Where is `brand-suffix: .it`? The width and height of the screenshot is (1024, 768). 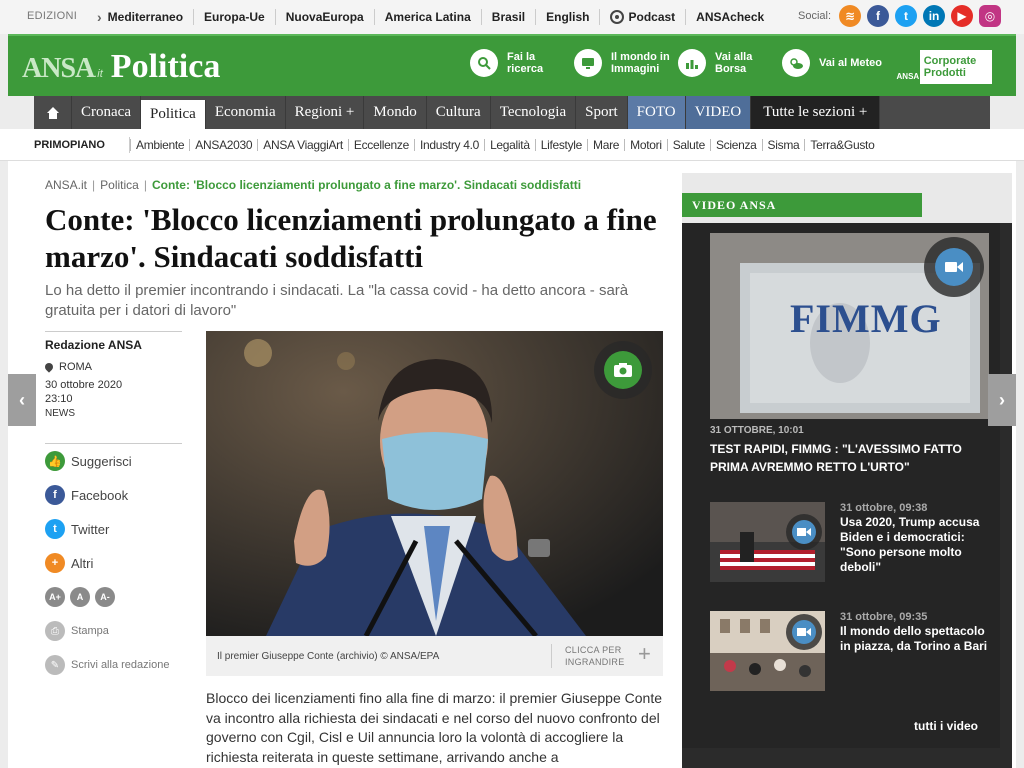 brand-suffix: .it is located at coordinates (98, 74).